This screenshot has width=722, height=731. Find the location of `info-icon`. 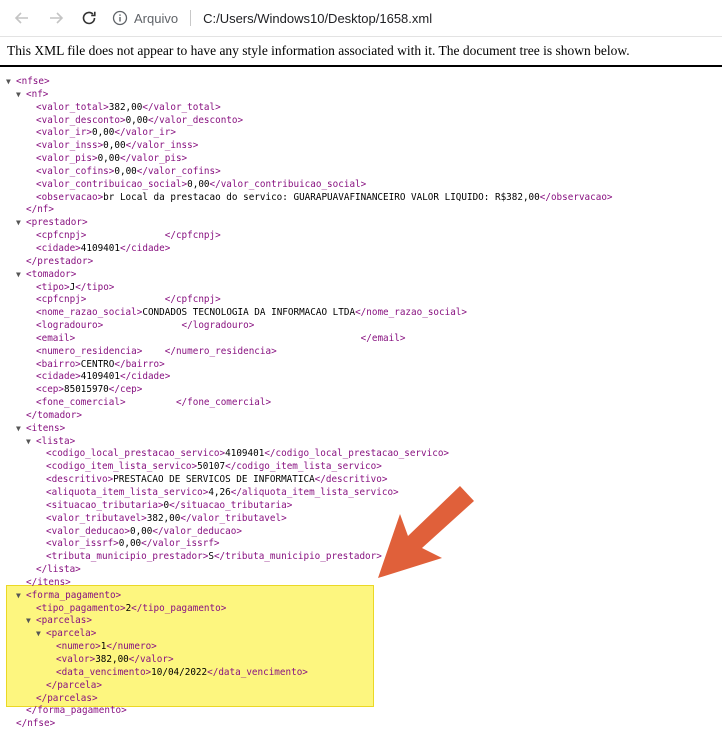

info-icon is located at coordinates (120, 18).